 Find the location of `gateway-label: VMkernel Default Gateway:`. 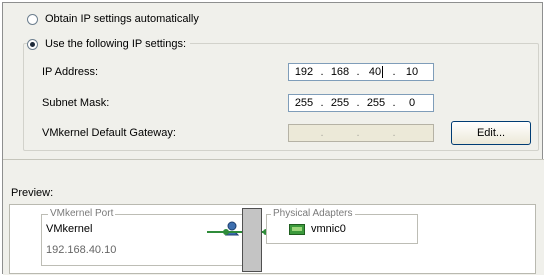

gateway-label: VMkernel Default Gateway: is located at coordinates (109, 133).